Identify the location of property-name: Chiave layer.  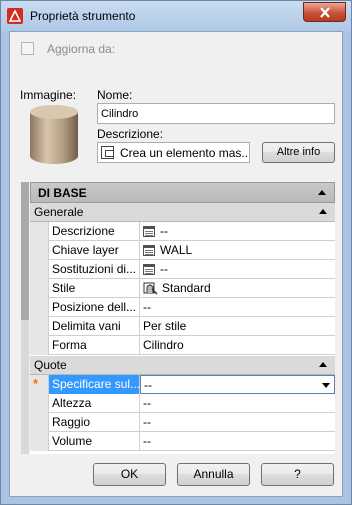
(94, 250).